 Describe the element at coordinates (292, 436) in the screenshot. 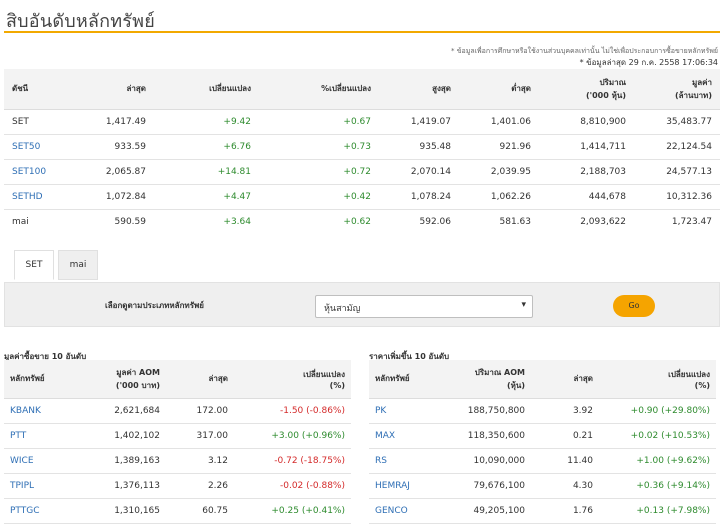

I see `price-change: +3.00 (+0.96%)` at that location.